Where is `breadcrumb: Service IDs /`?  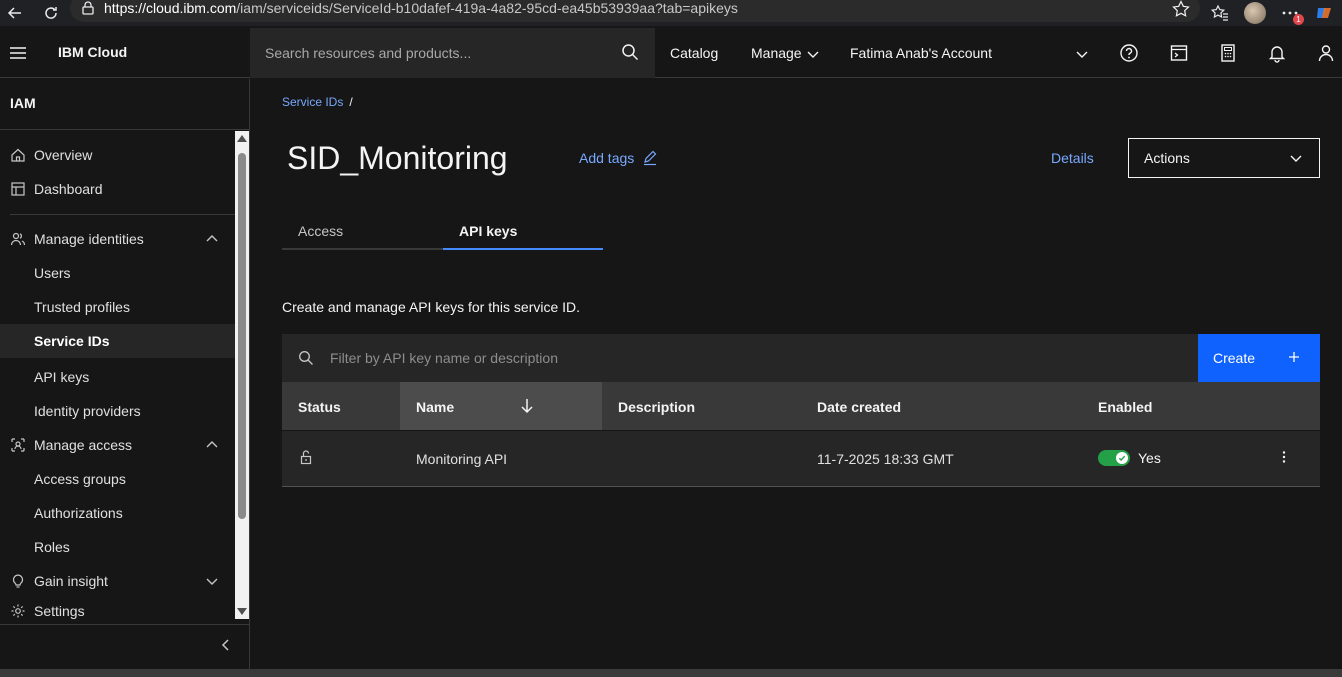 breadcrumb: Service IDs / is located at coordinates (317, 102).